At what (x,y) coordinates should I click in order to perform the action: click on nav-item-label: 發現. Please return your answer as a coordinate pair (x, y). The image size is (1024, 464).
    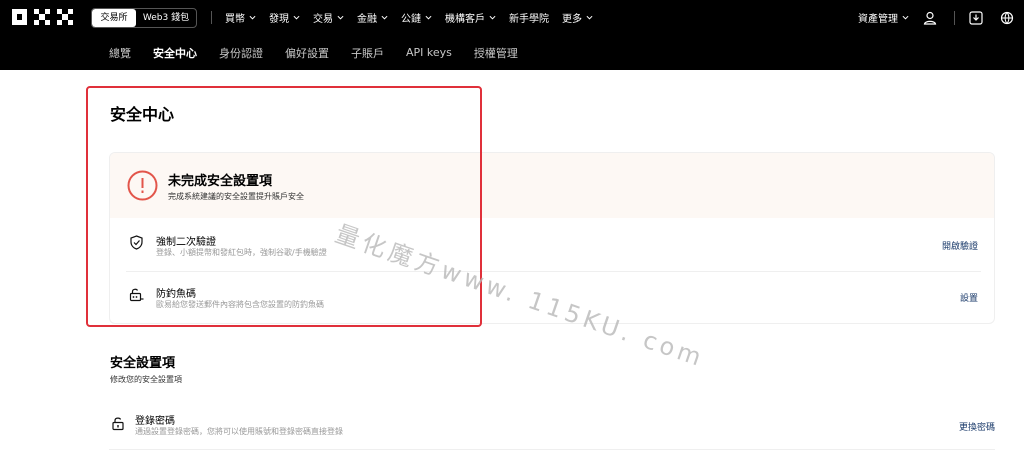
    Looking at the image, I should click on (279, 19).